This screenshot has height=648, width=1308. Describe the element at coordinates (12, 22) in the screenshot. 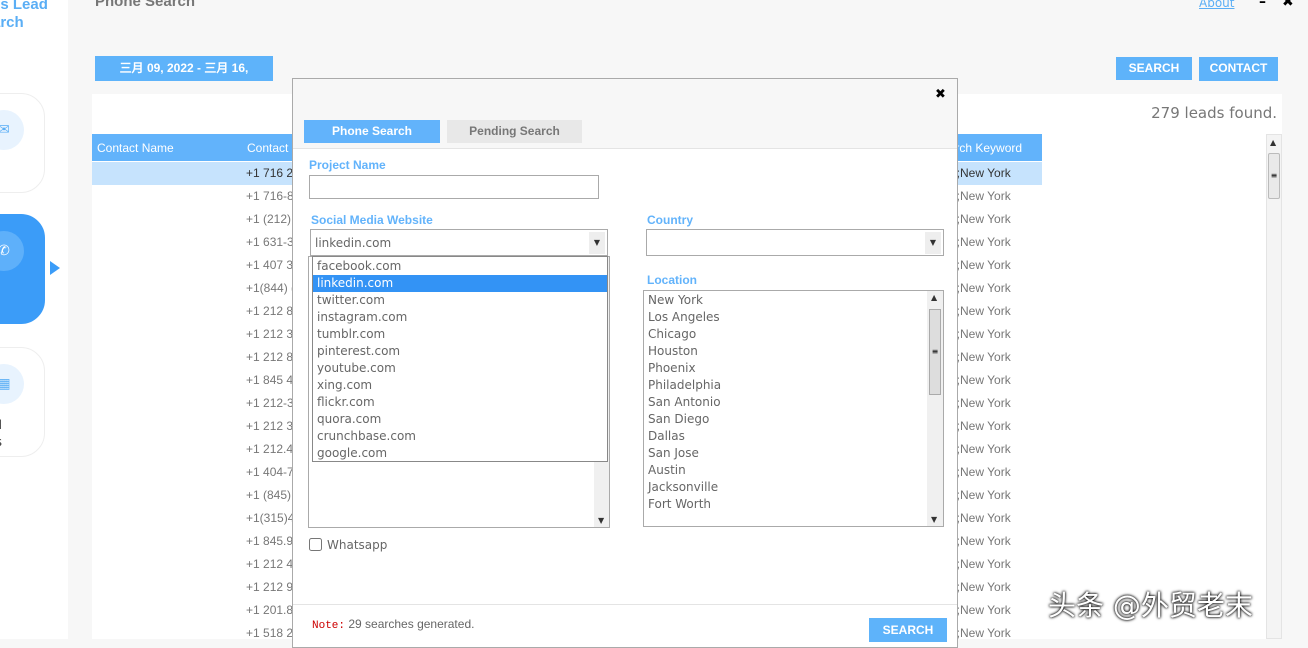

I see `brand-line: arch` at that location.